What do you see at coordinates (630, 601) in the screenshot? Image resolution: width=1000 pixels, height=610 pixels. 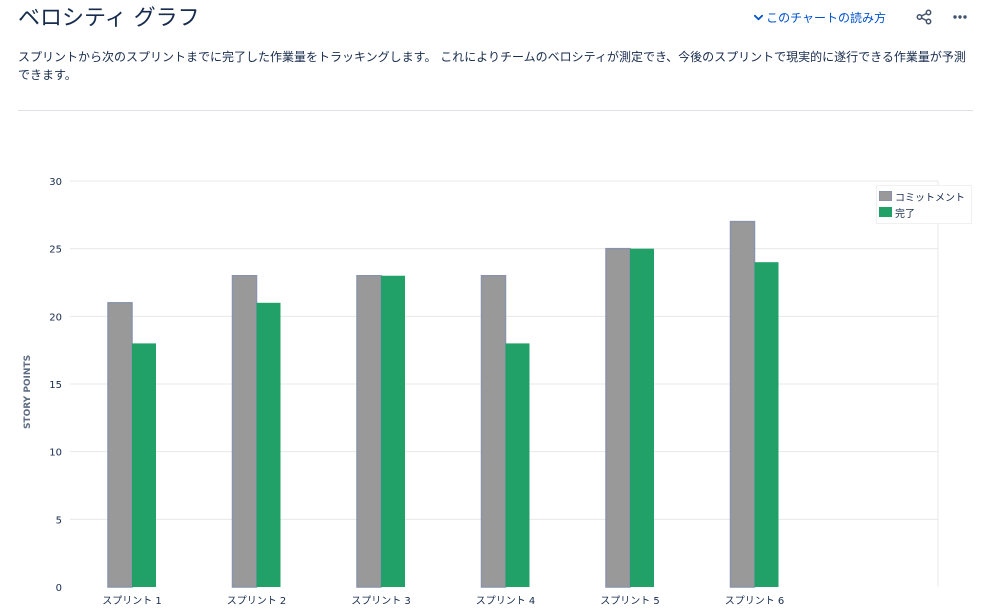 I see `x-tick-label: スプリント 5` at bounding box center [630, 601].